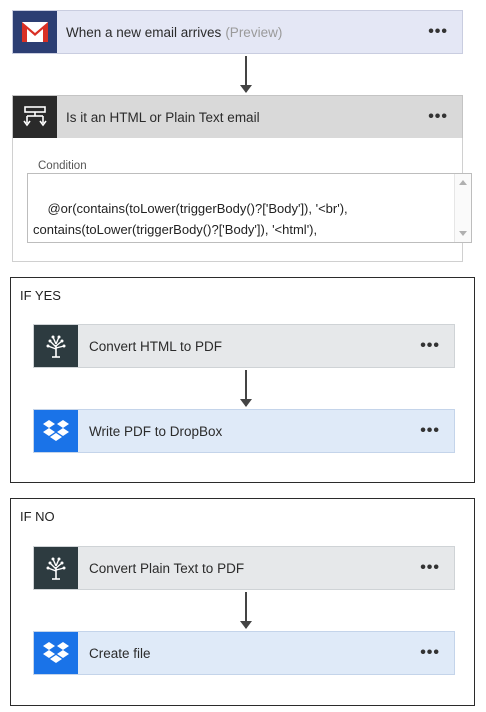  Describe the element at coordinates (156, 431) in the screenshot. I see `action-label: Write PDF to DropBox` at that location.